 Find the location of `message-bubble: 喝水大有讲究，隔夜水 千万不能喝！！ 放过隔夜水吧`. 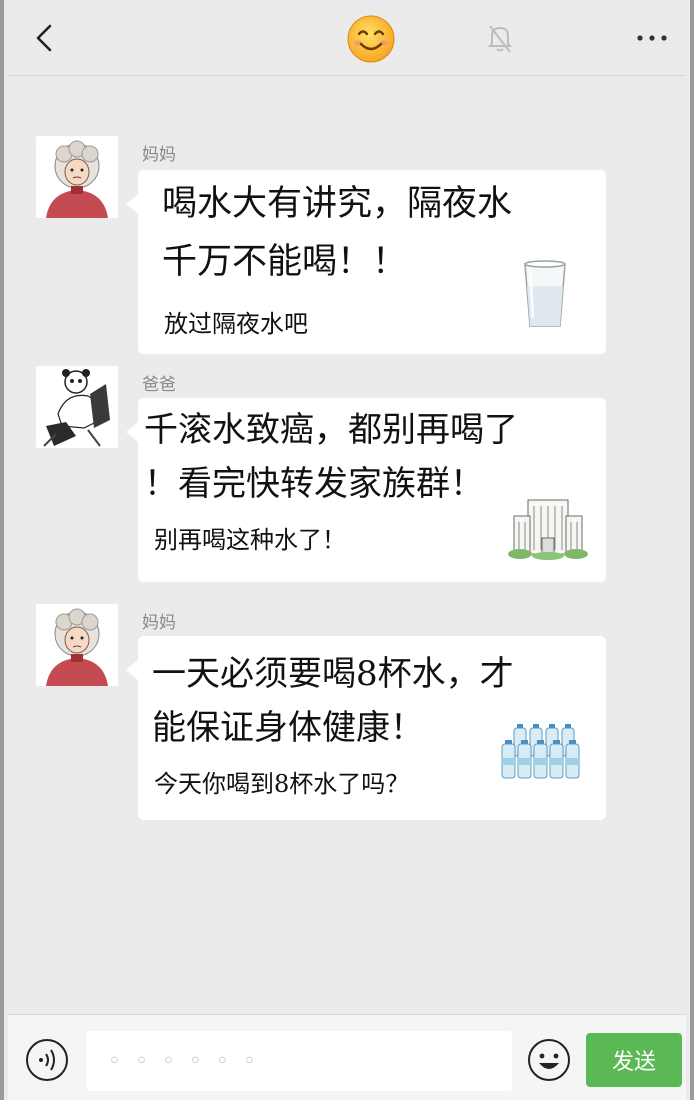

message-bubble: 喝水大有讲究，隔夜水 千万不能喝！！ 放过隔夜水吧 is located at coordinates (366, 262).